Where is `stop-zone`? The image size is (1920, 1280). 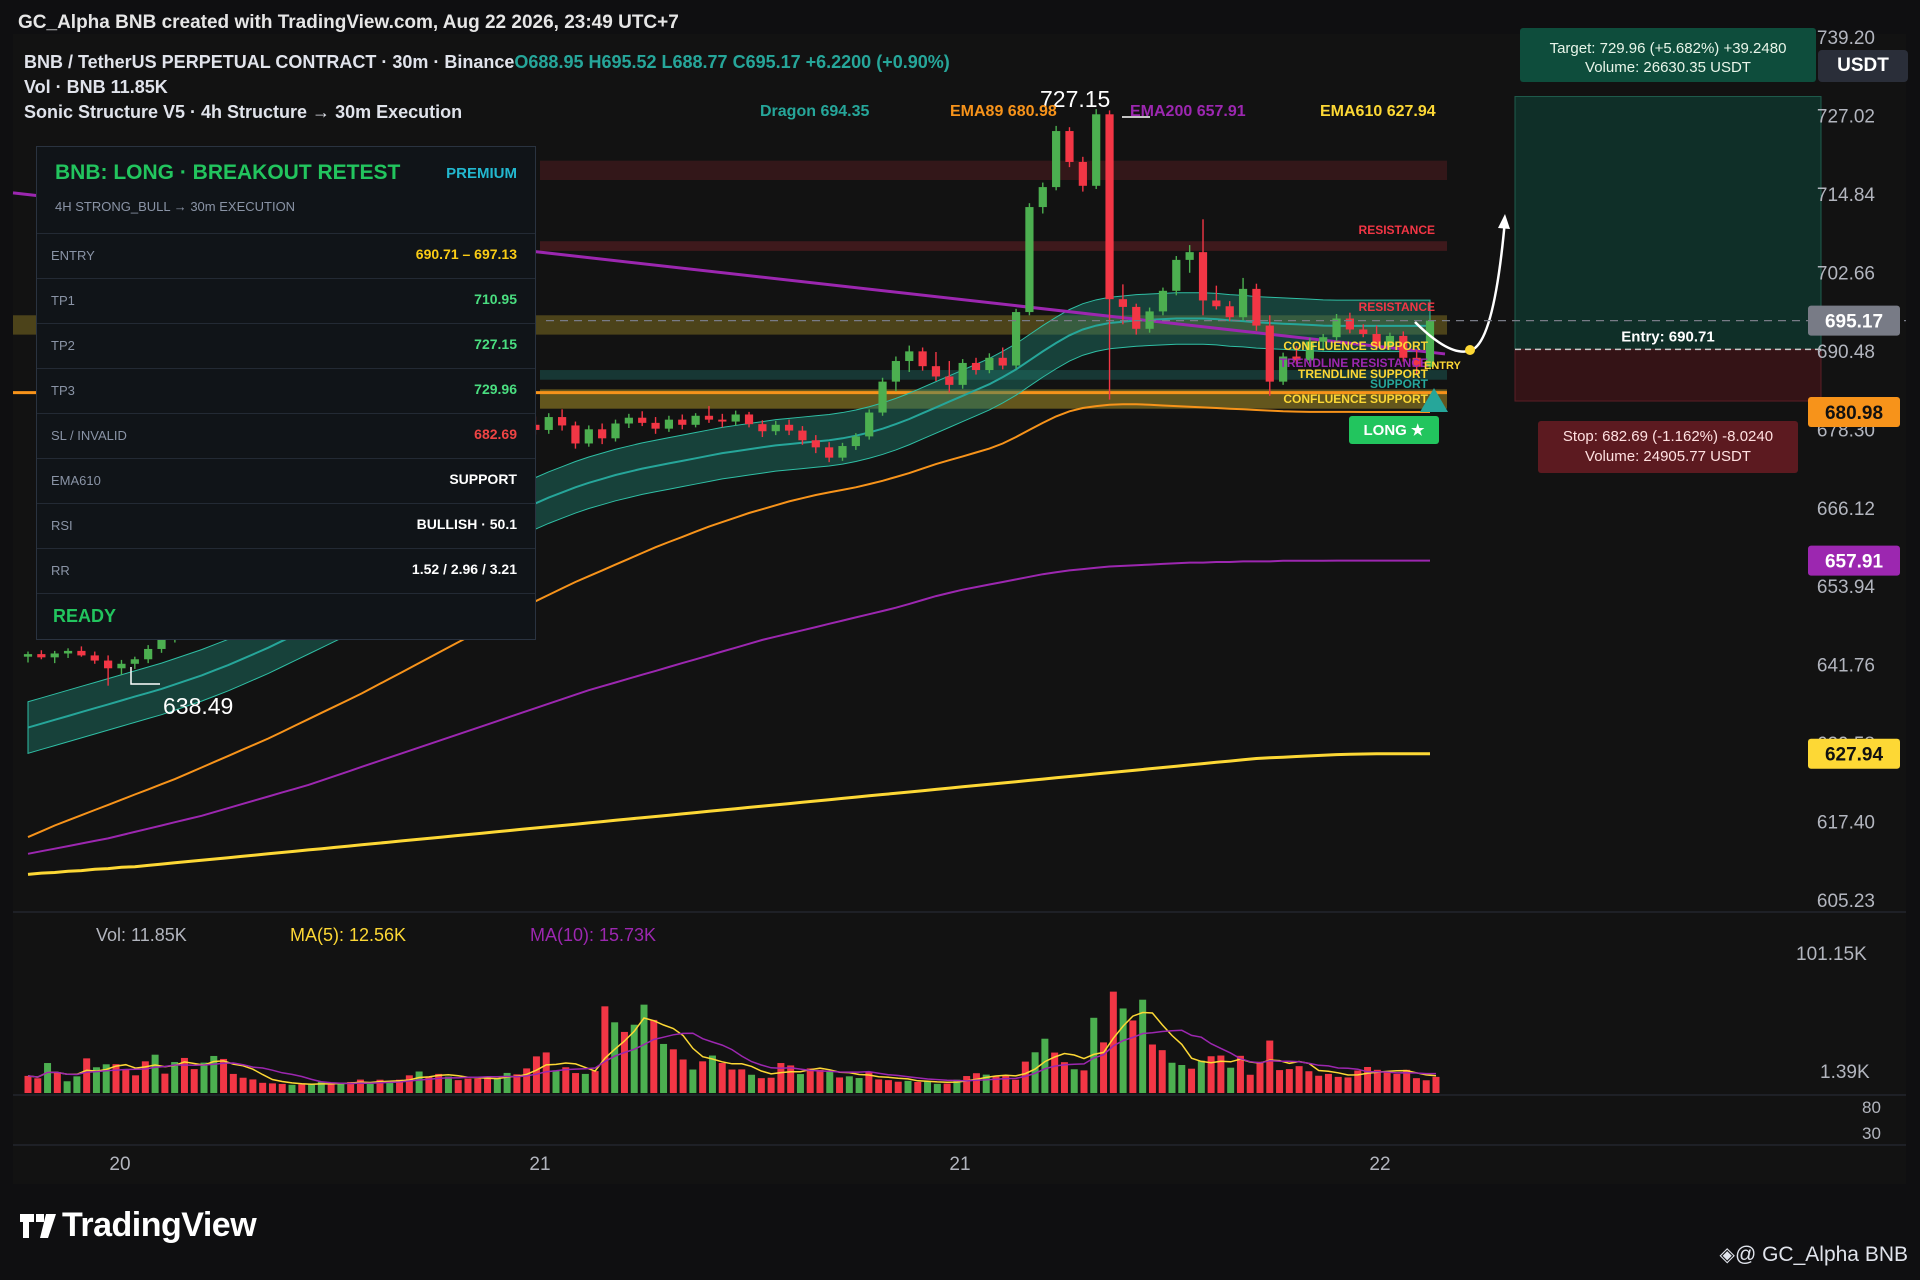
stop-zone is located at coordinates (1668, 375).